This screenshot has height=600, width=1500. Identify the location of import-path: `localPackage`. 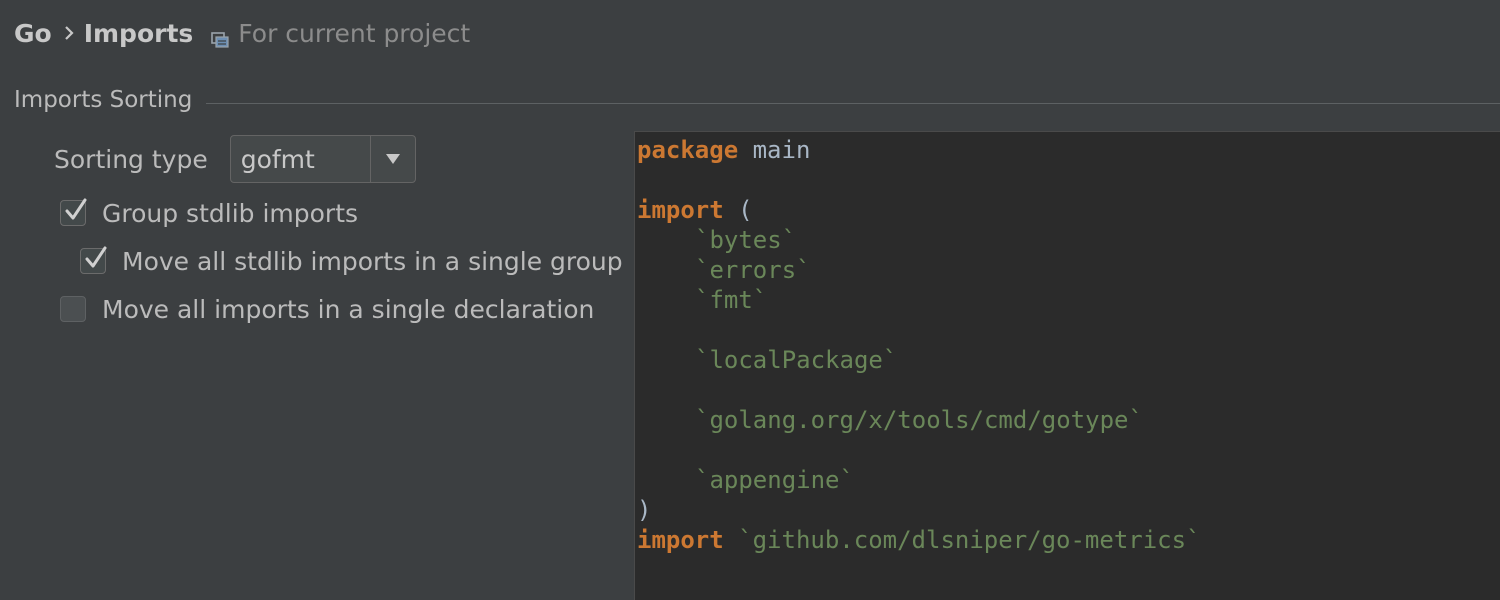
(796, 360).